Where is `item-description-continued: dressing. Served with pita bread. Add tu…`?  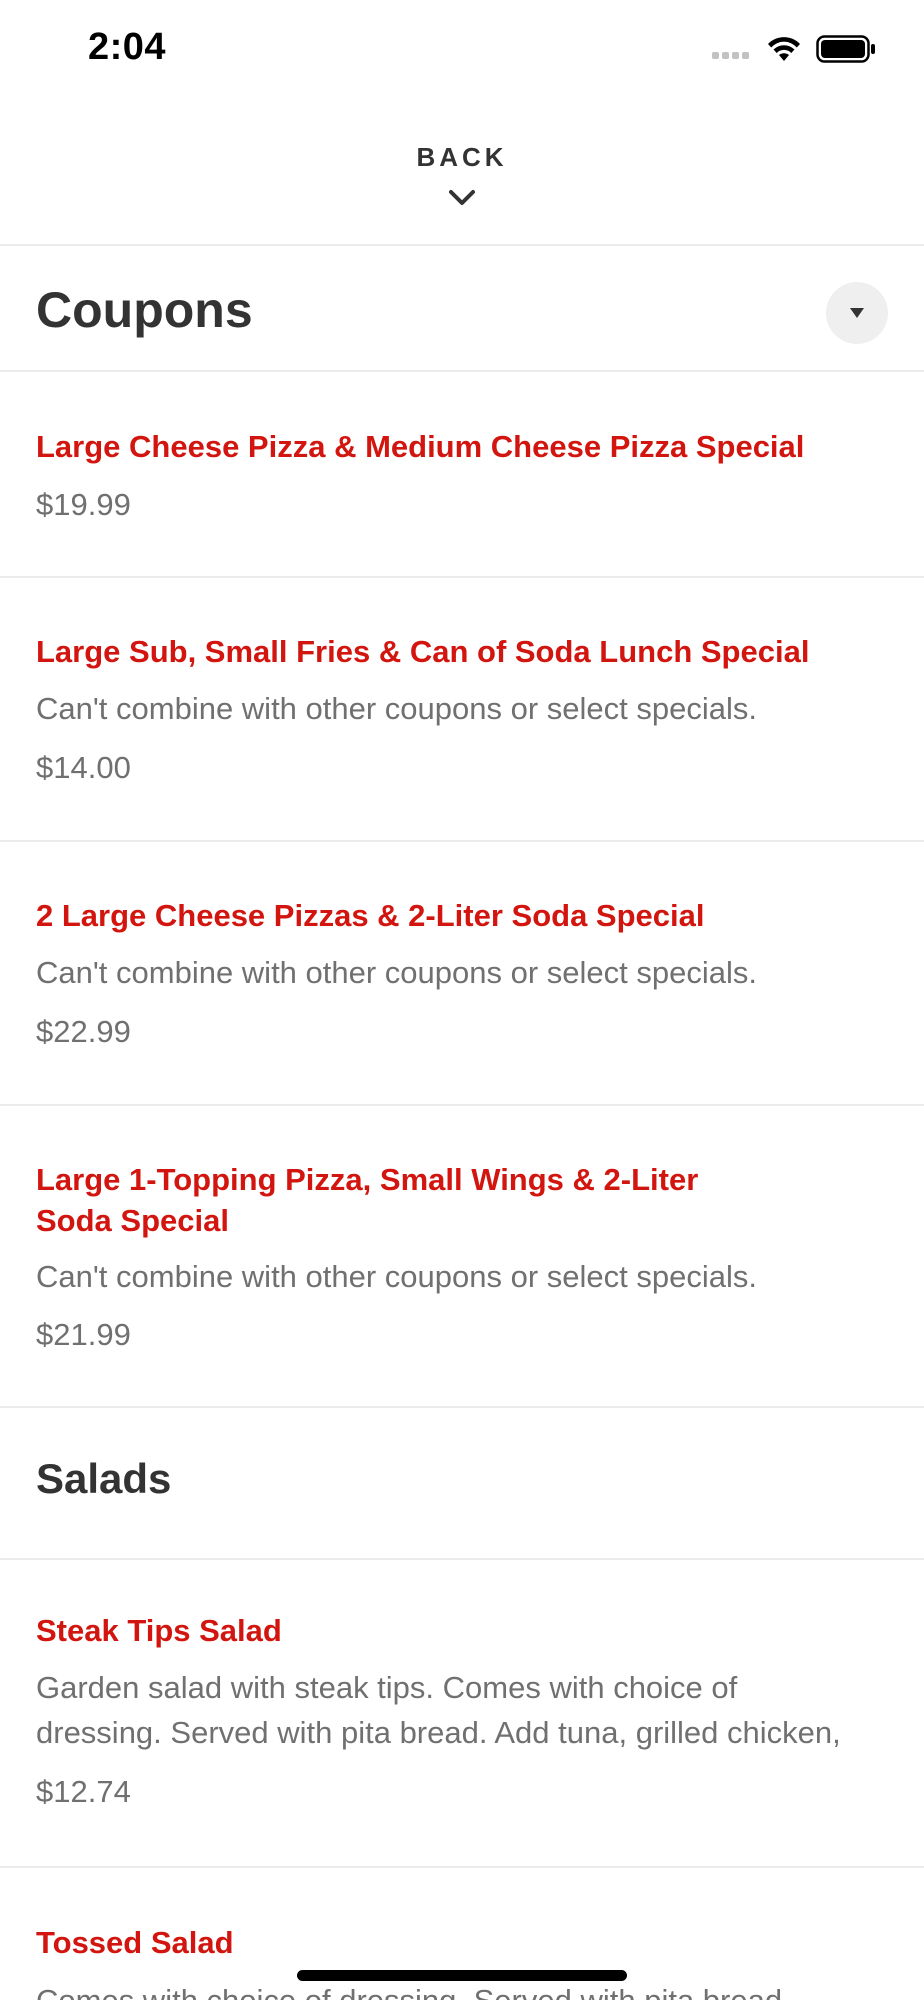
item-description-continued: dressing. Served with pita bread. Add tu… is located at coordinates (438, 1732).